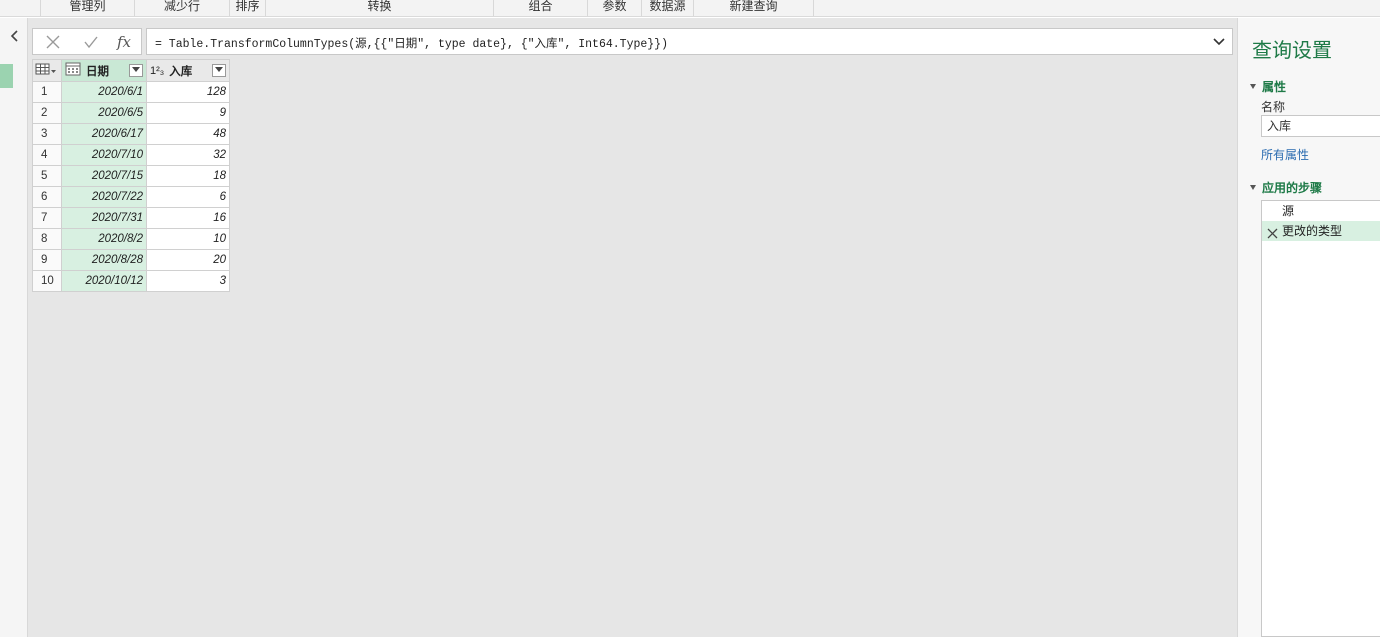 This screenshot has height=637, width=1380. I want to click on cell-date: 2020/7/31, so click(104, 218).